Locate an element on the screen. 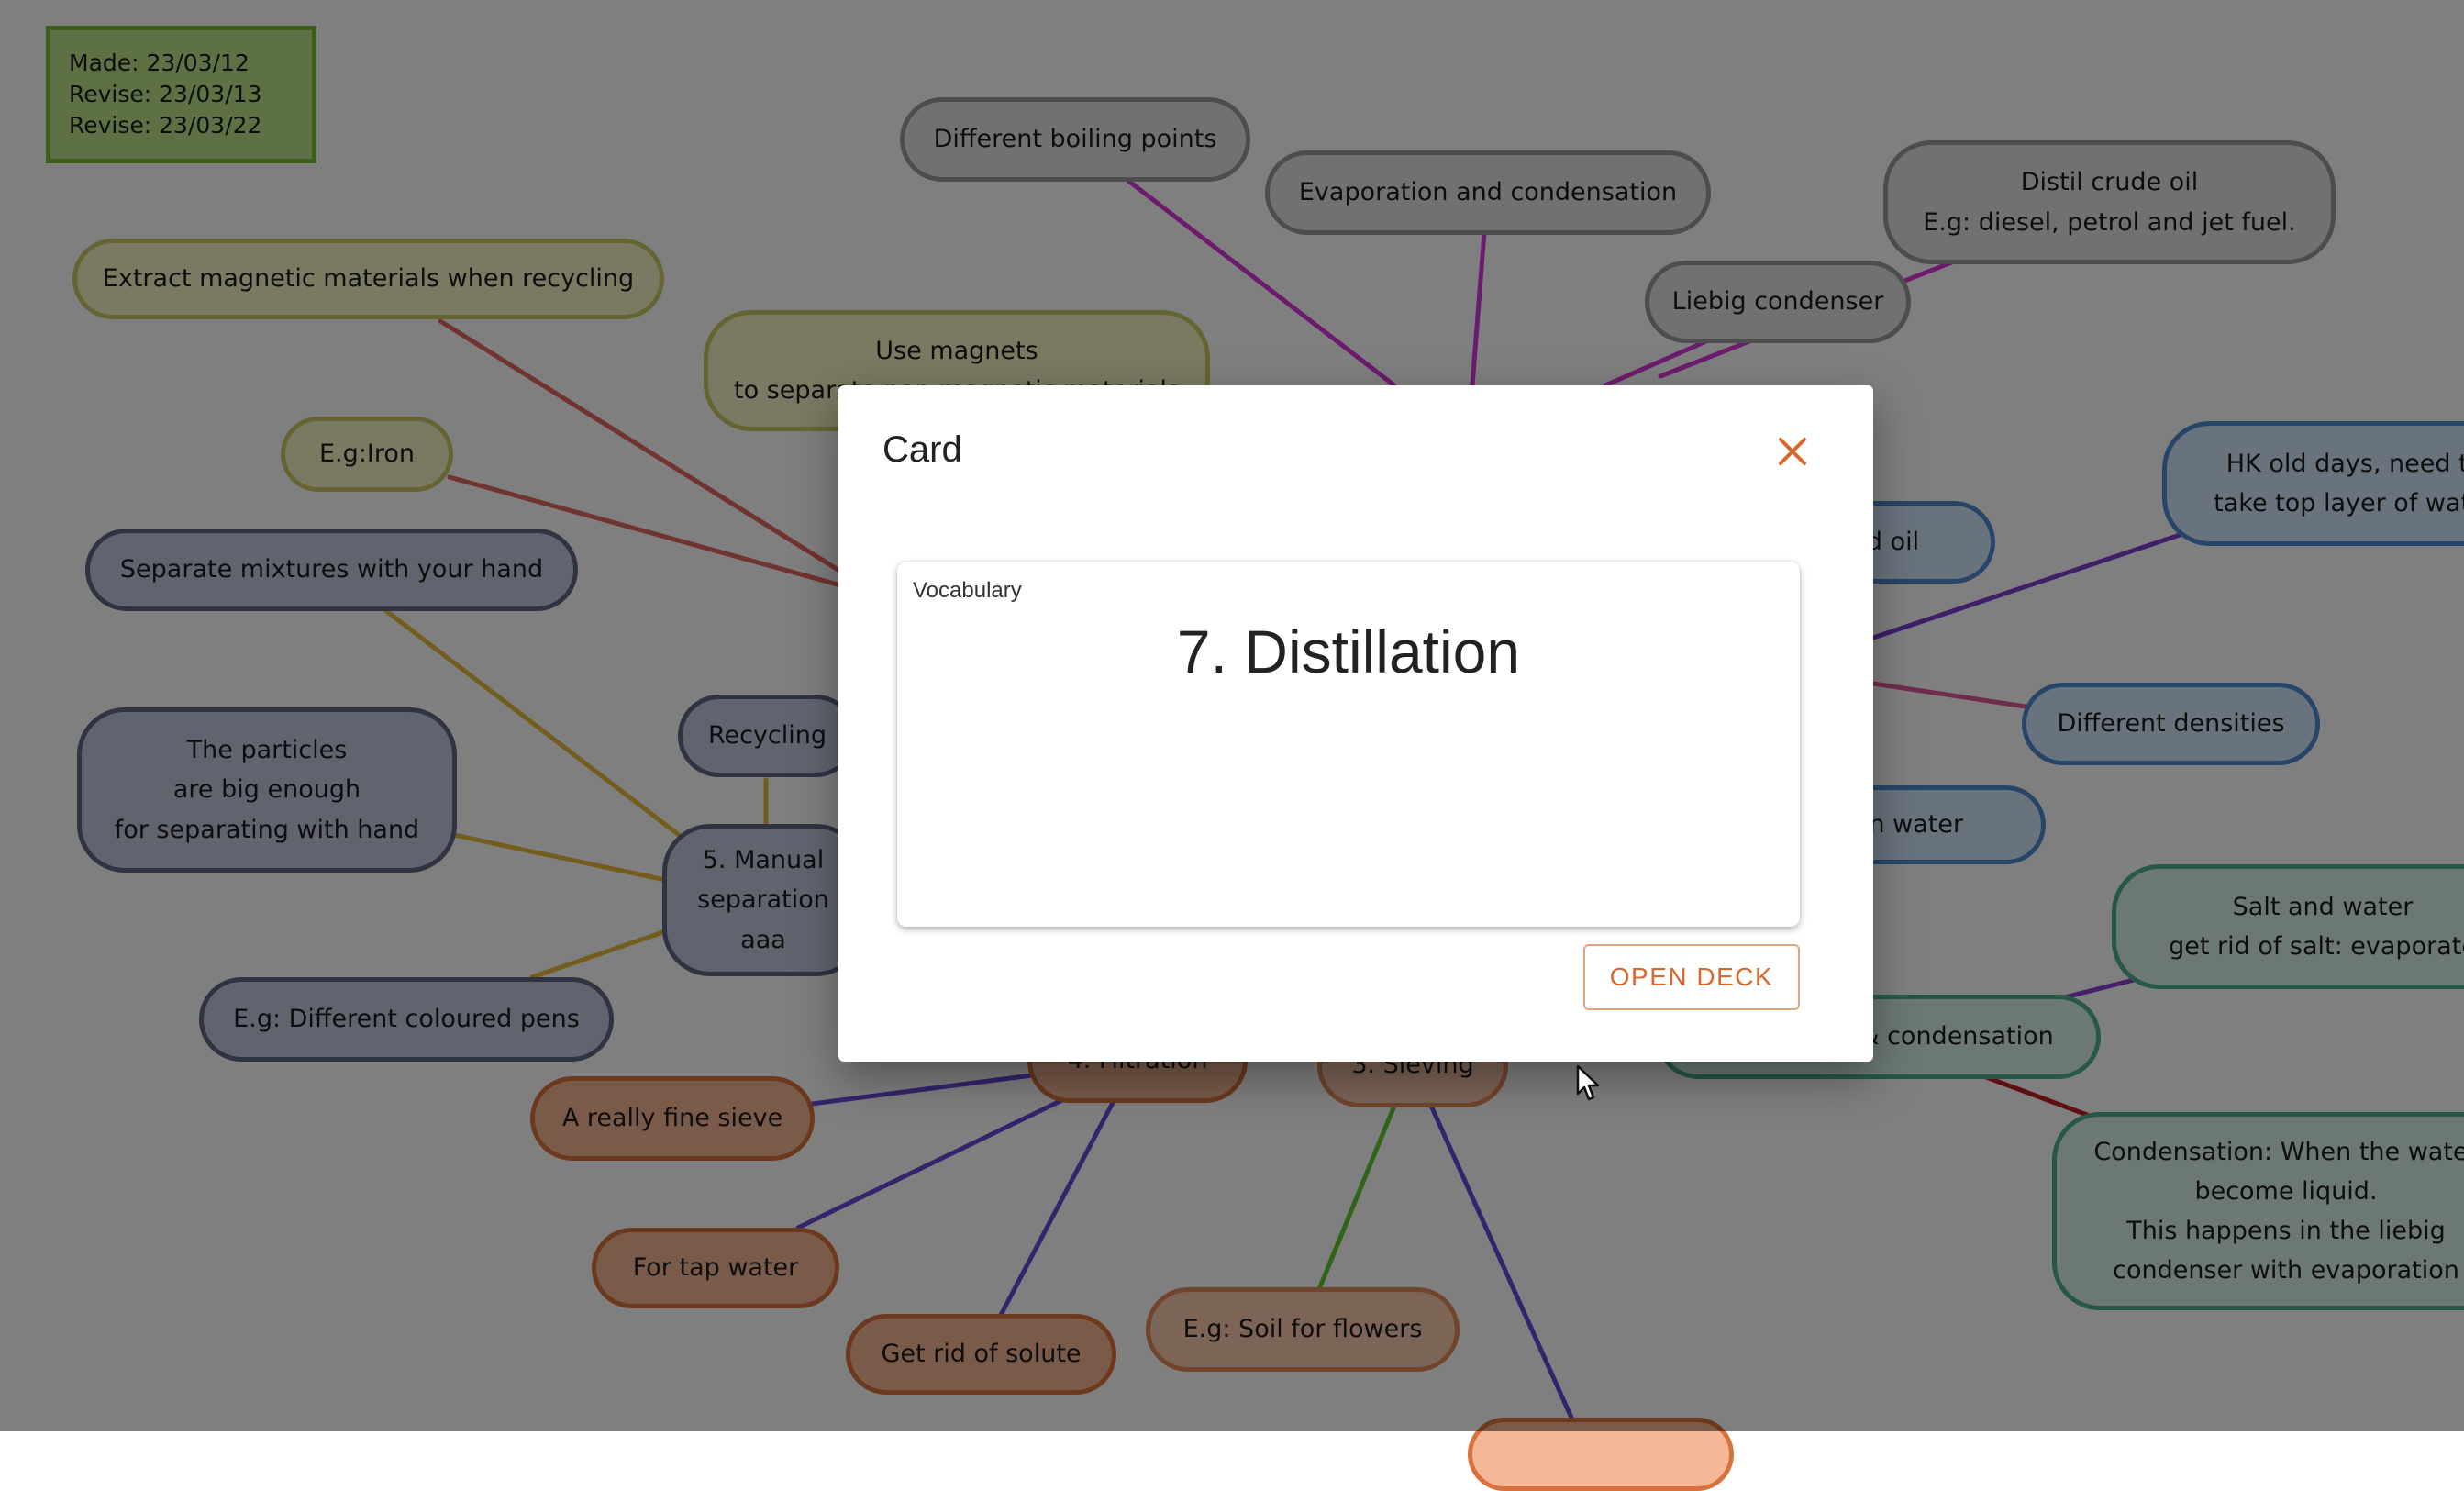 Image resolution: width=2464 pixels, height=1491 pixels. close-button is located at coordinates (1793, 451).